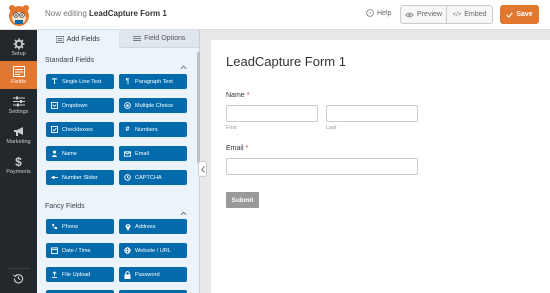 The image size is (550, 293). I want to click on field-numbers: # Numbers, so click(153, 129).